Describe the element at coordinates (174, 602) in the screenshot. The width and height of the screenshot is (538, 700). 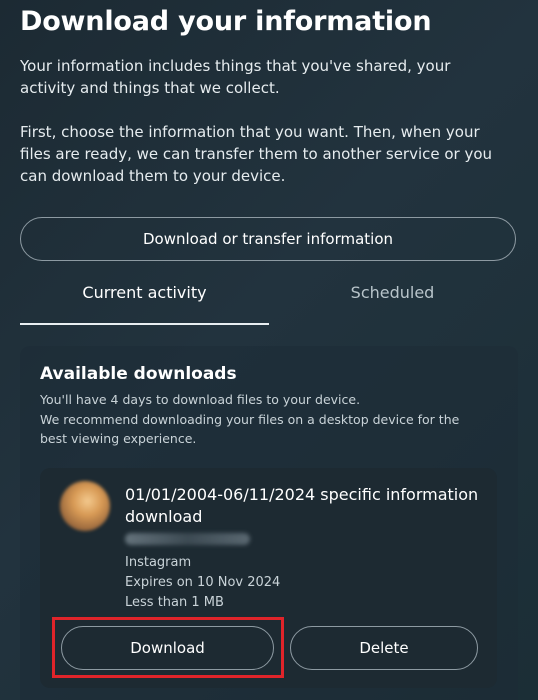
I see `download-size: Less than 1 MB` at that location.